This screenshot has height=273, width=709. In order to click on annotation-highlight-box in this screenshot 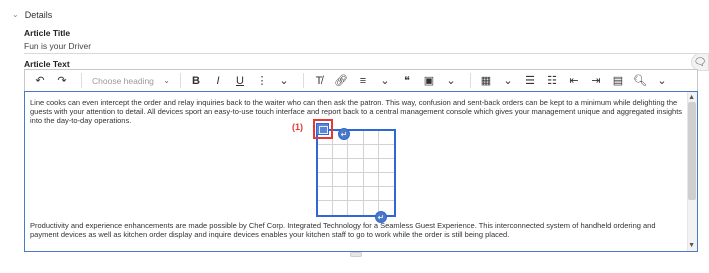, I will do `click(323, 129)`.